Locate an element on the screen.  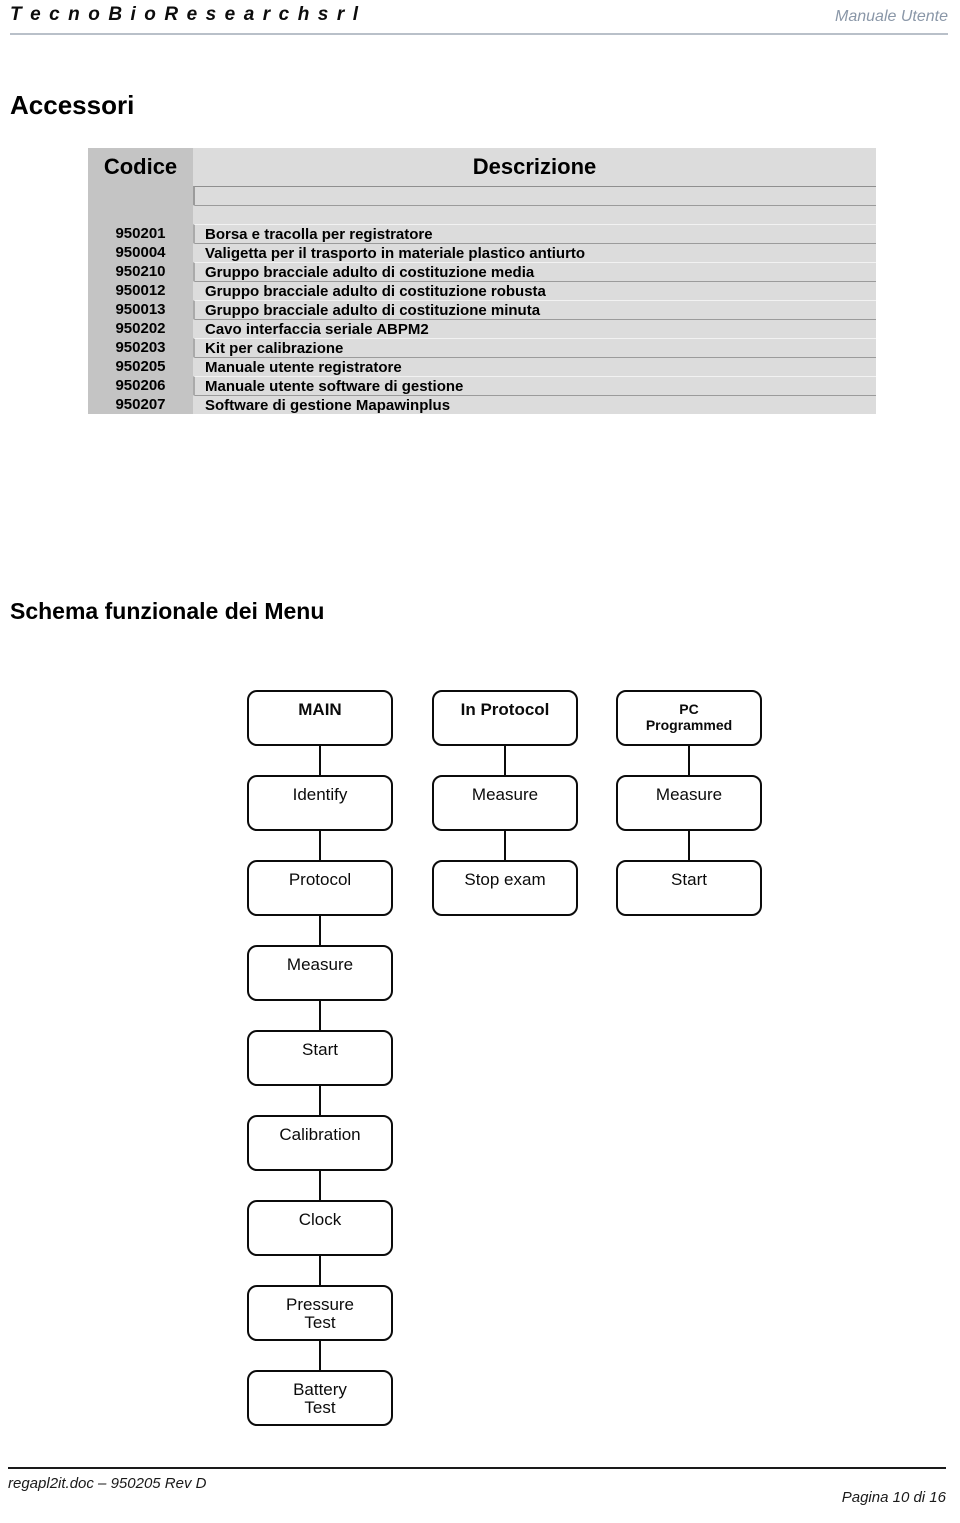
table-cell-code: 950201 is located at coordinates (140, 233).